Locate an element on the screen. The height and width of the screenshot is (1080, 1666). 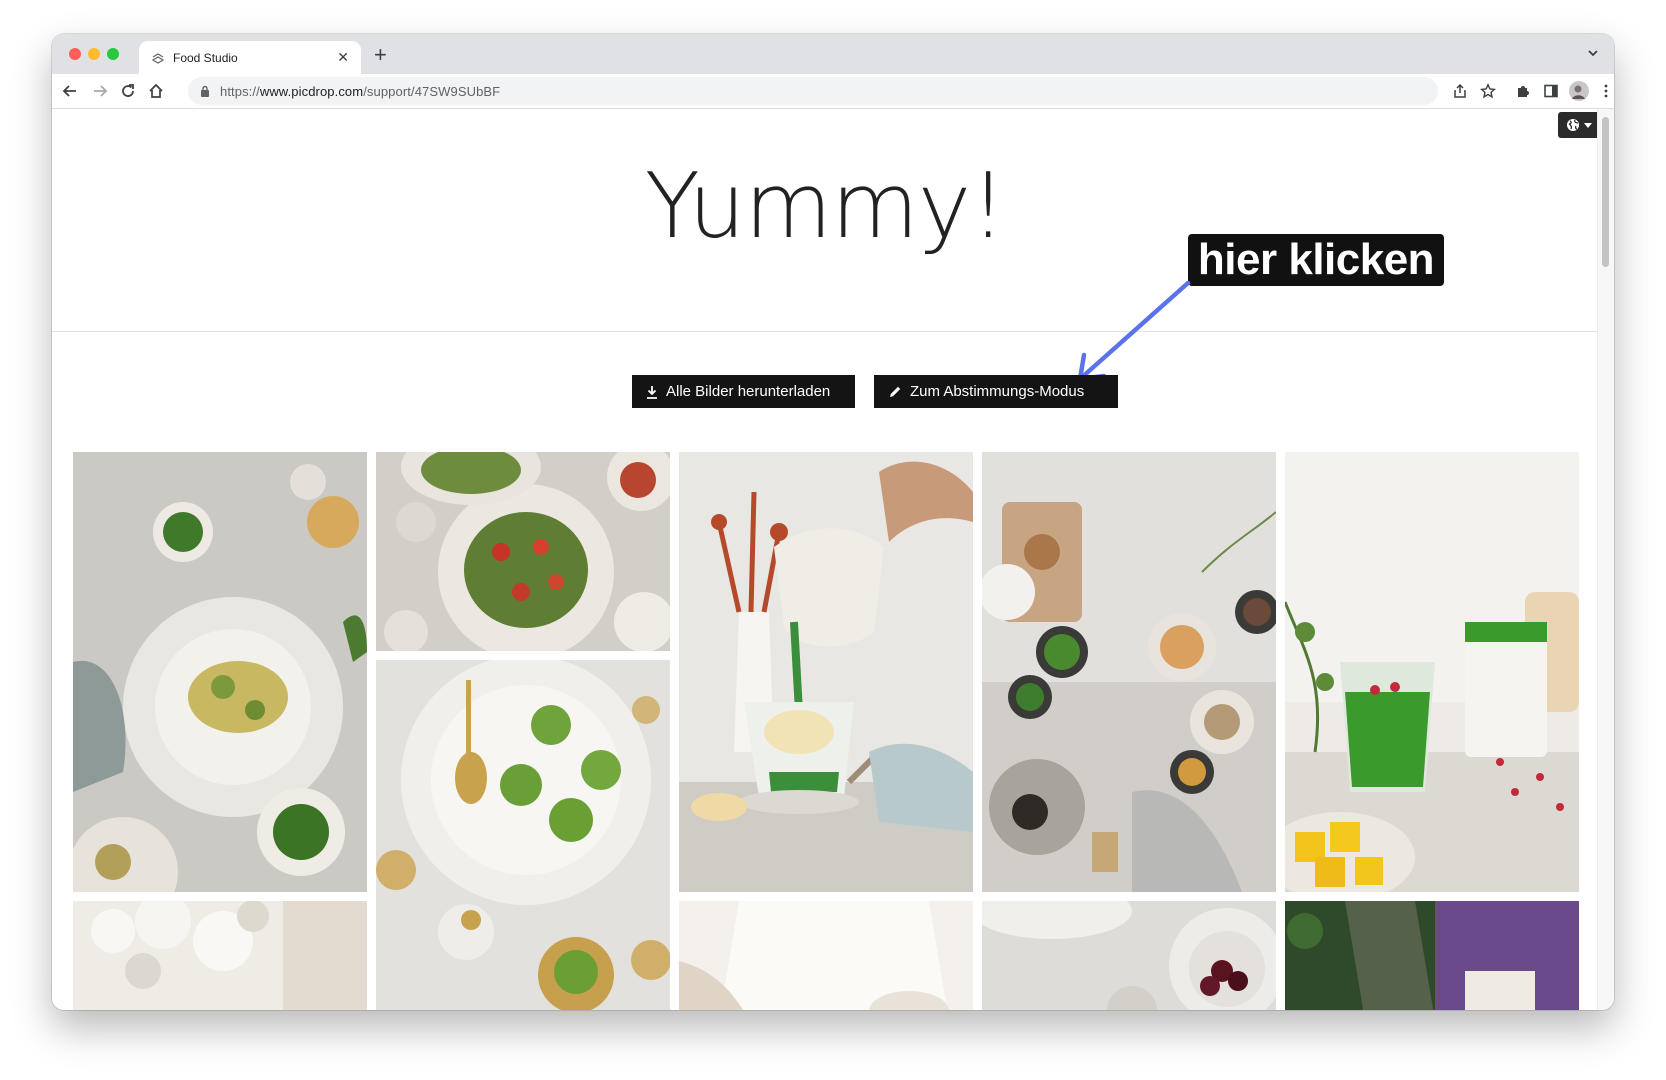
photo-matcha-ice-cream-pour is located at coordinates (826, 672).